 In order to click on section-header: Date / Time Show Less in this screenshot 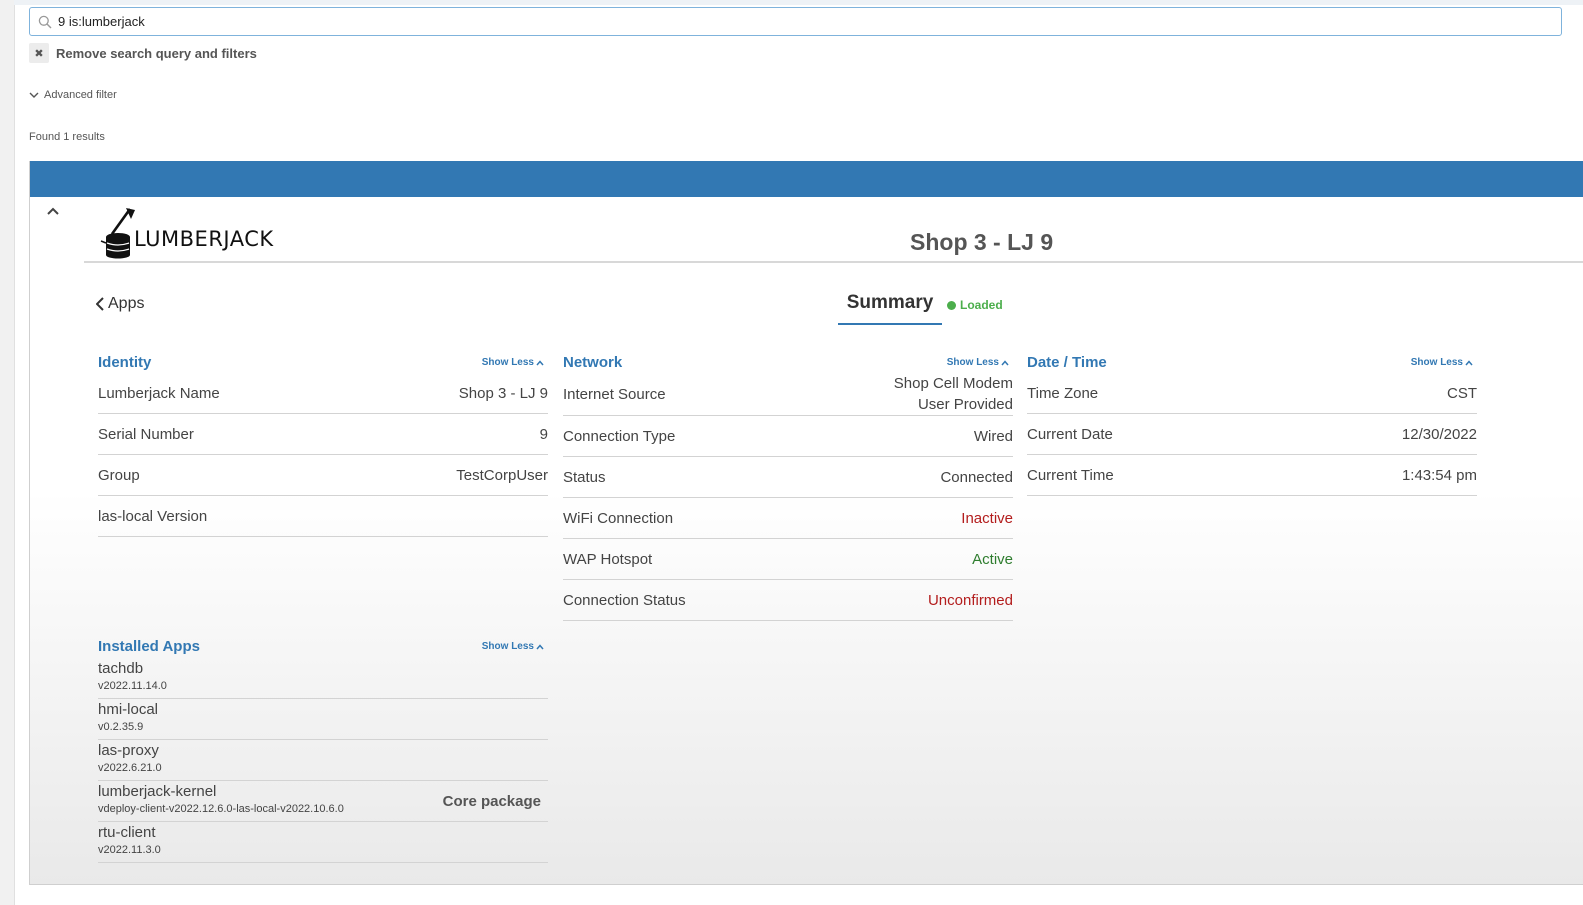, I will do `click(1252, 364)`.